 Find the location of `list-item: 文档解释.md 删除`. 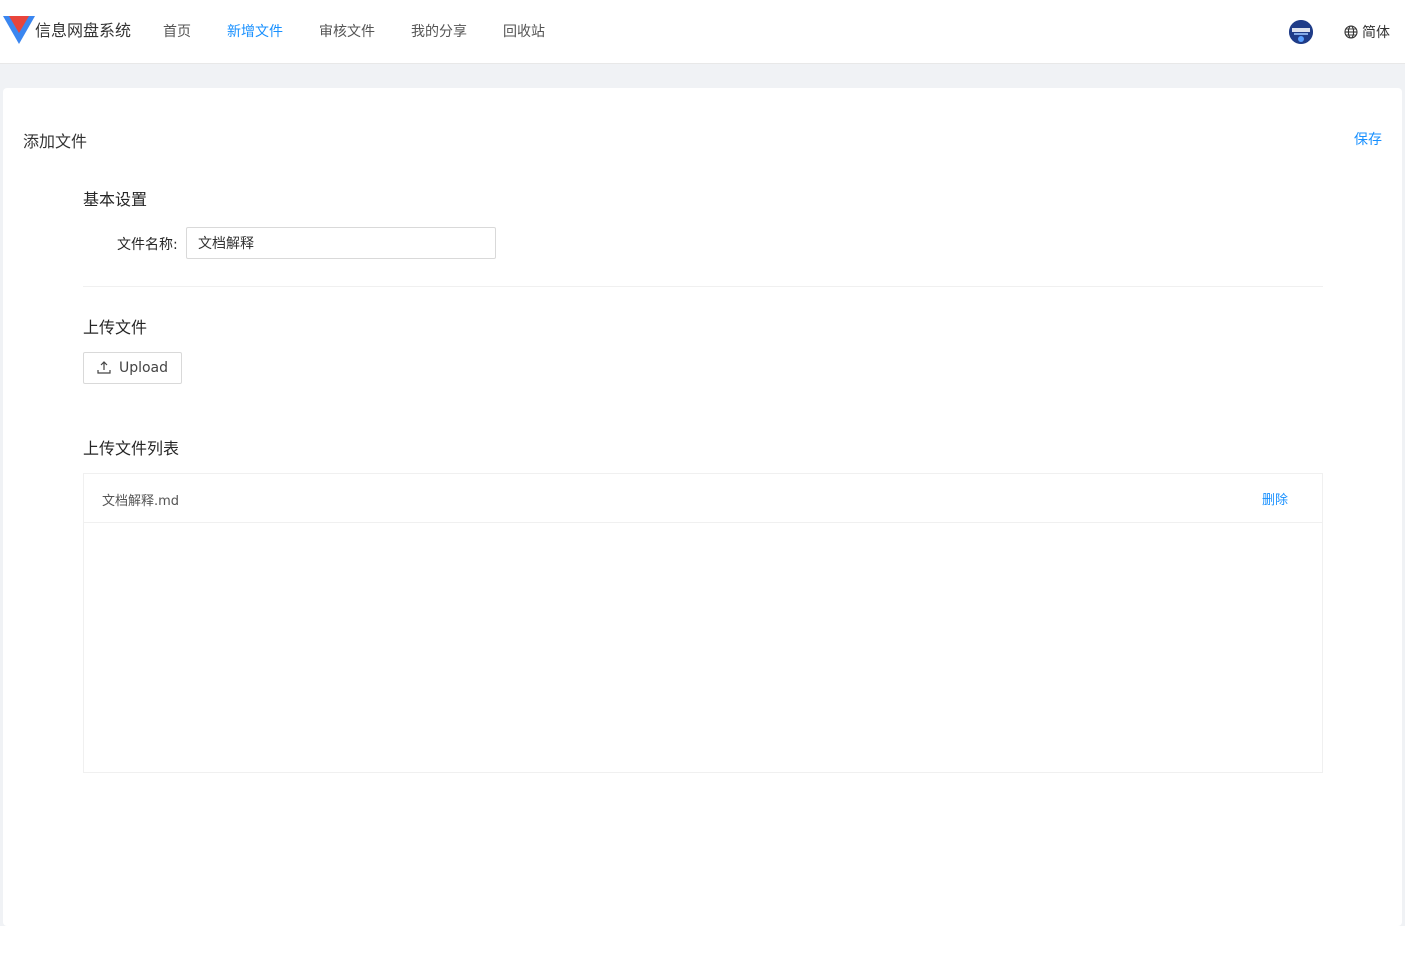

list-item: 文档解释.md 删除 is located at coordinates (703, 498).